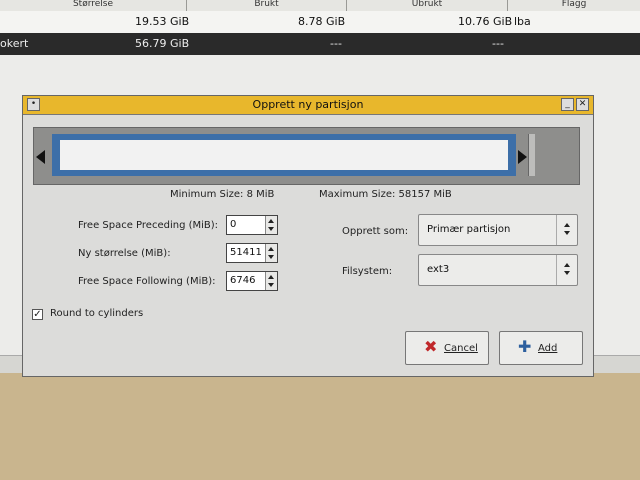  I want to click on create-as-combobox: Primær partisjon, so click(498, 230).